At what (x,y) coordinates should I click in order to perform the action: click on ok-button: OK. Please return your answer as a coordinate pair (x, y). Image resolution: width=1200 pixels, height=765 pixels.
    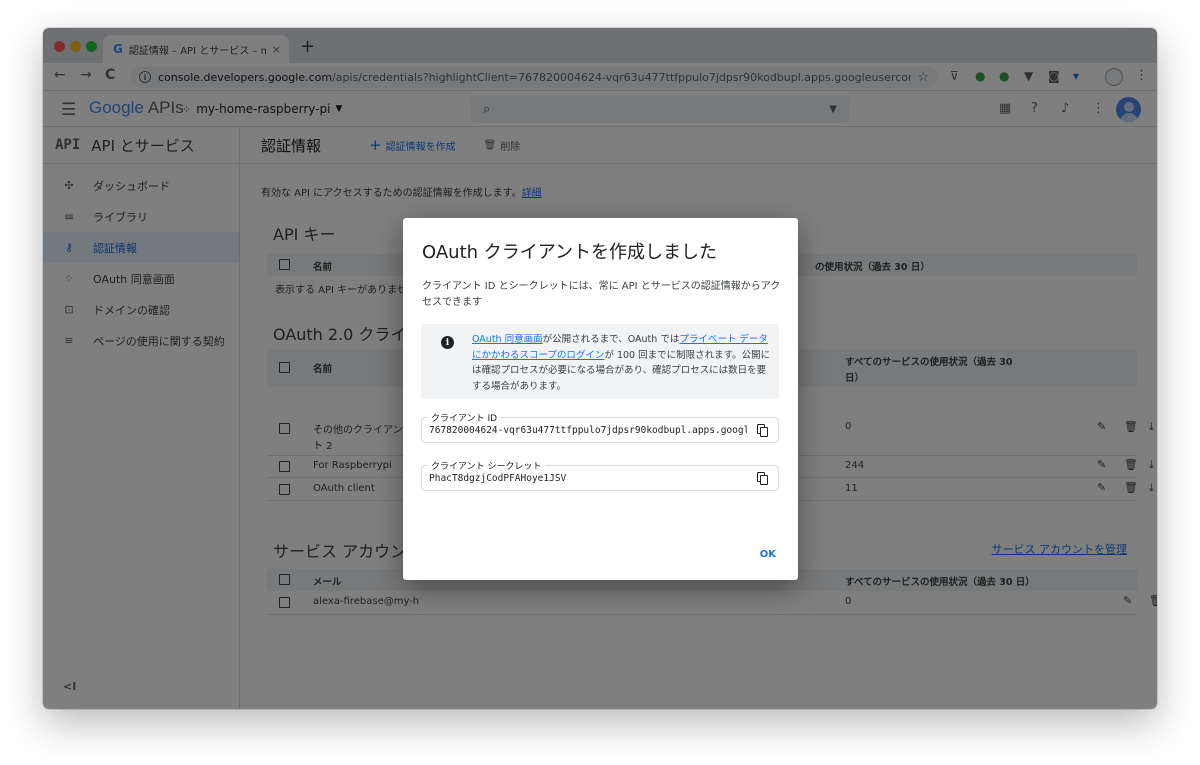
    Looking at the image, I should click on (768, 554).